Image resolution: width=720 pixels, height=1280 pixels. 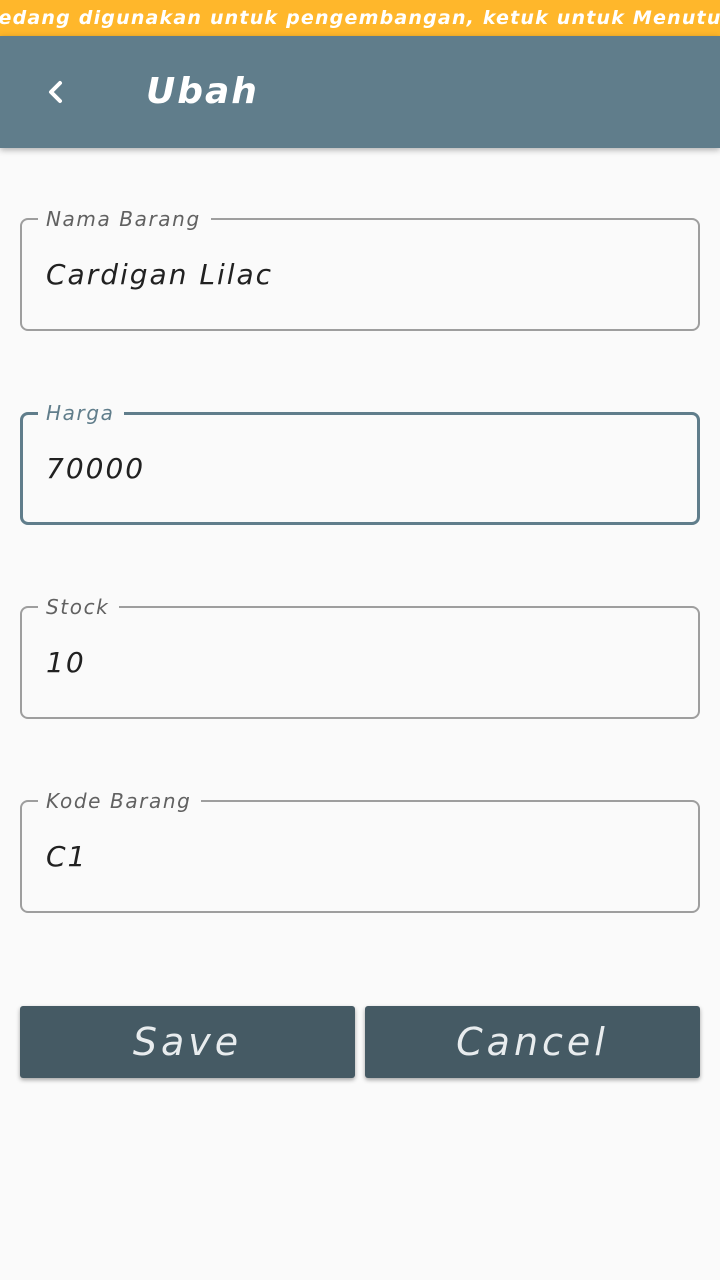 What do you see at coordinates (81, 413) in the screenshot?
I see `harga-label: Harga` at bounding box center [81, 413].